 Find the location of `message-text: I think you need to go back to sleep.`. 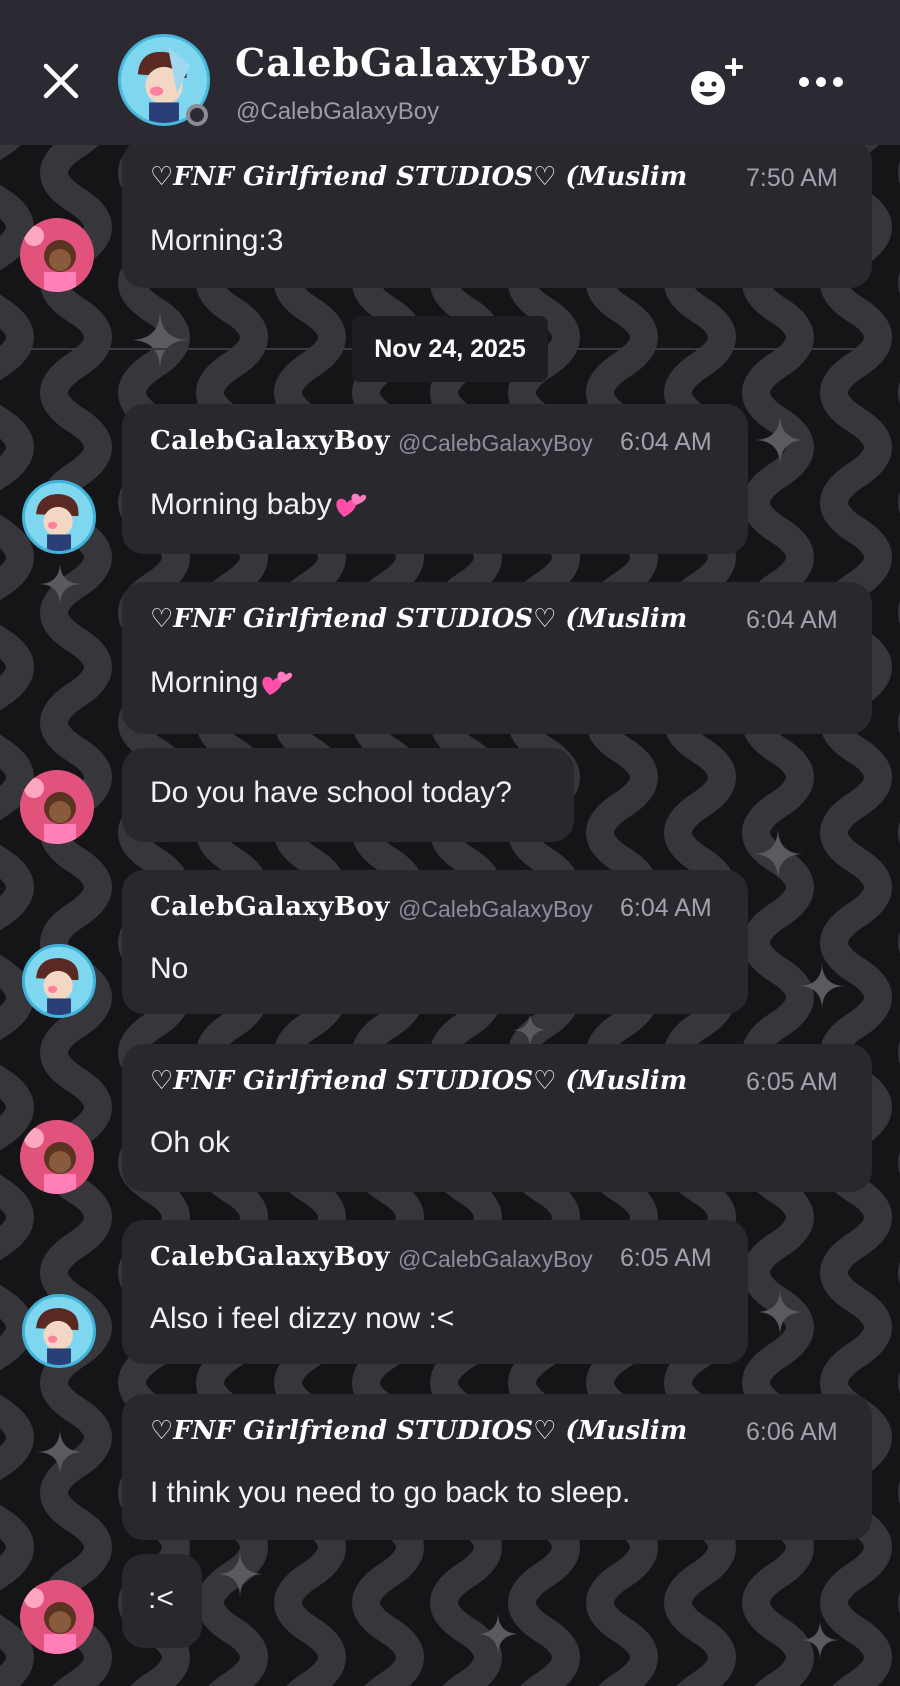

message-text: I think you need to go back to sleep. is located at coordinates (390, 1492).